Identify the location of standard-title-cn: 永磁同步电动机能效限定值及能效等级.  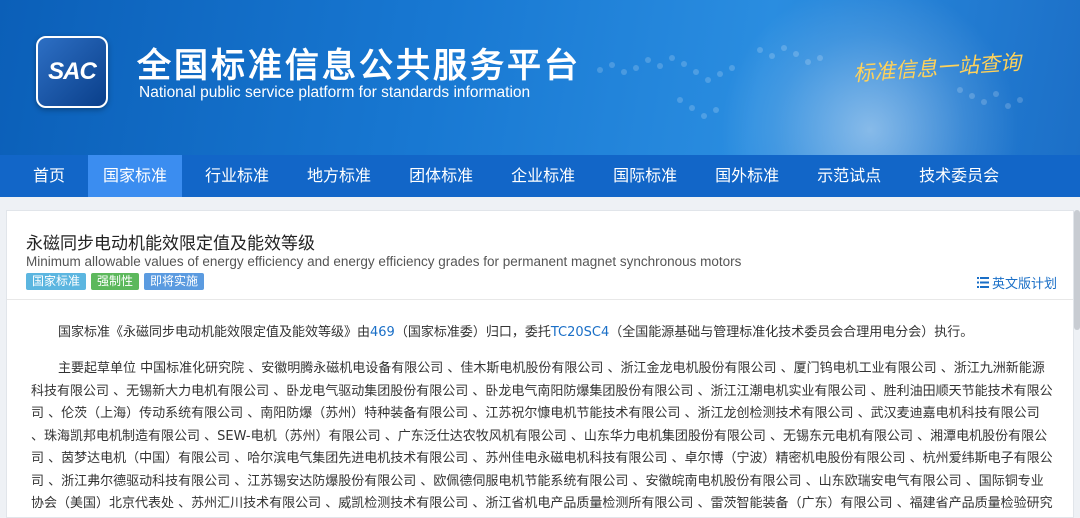
(170, 244).